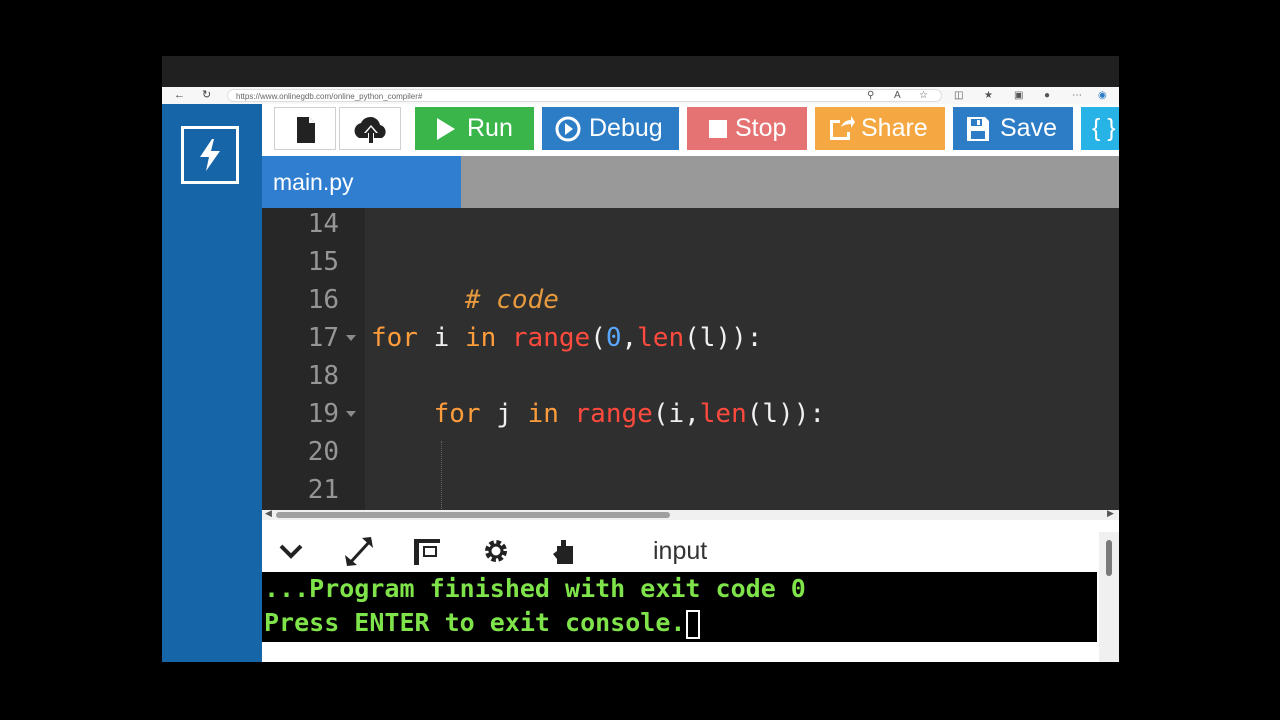 This screenshot has height=720, width=1280. Describe the element at coordinates (894, 128) in the screenshot. I see `share-label: Share` at that location.